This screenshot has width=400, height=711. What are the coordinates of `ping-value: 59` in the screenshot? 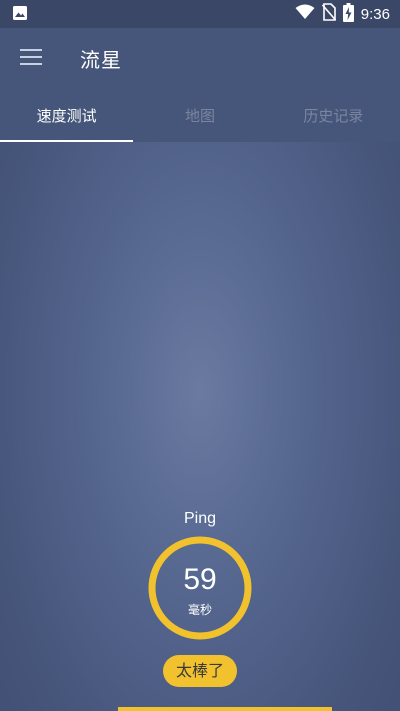 It's located at (200, 579).